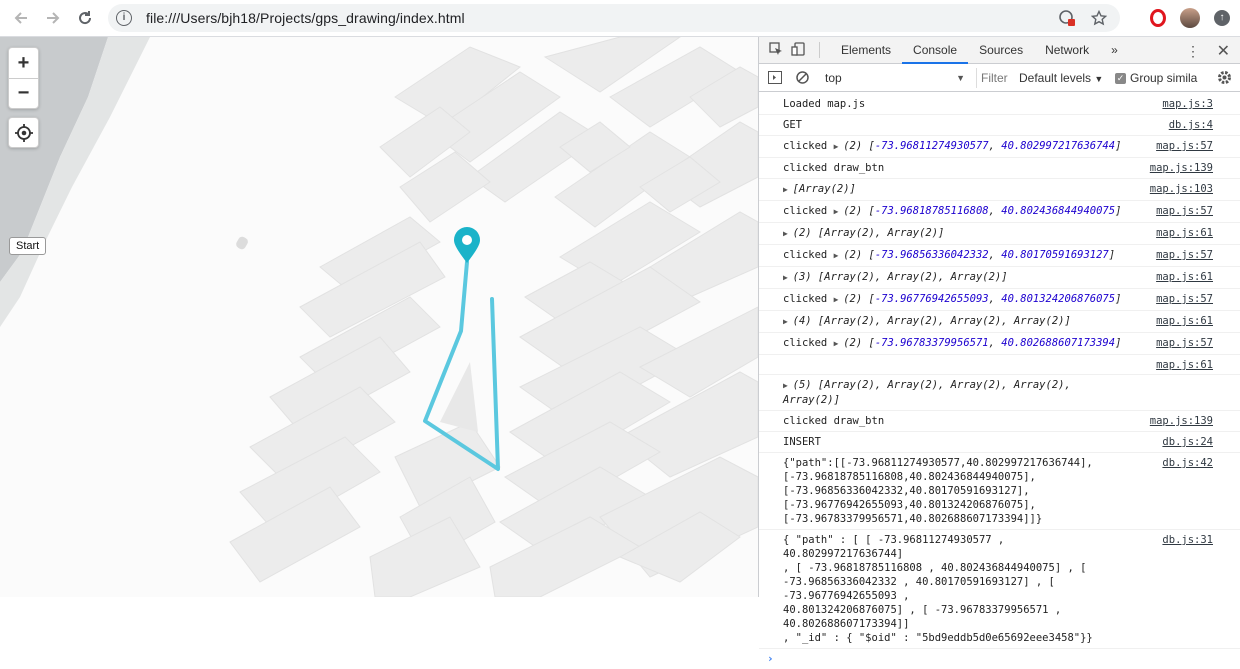 The image size is (1240, 669). Describe the element at coordinates (1224, 79) in the screenshot. I see `gear-icon` at that location.